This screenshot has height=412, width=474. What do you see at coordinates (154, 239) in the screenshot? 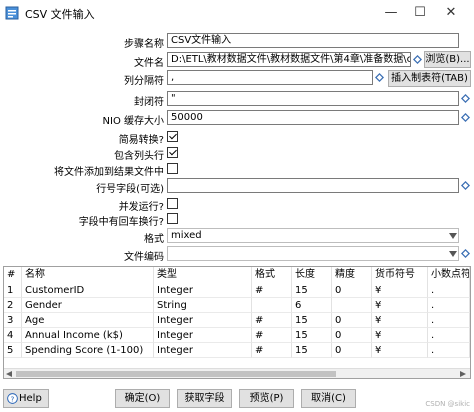
I see `format-label: 格式` at bounding box center [154, 239].